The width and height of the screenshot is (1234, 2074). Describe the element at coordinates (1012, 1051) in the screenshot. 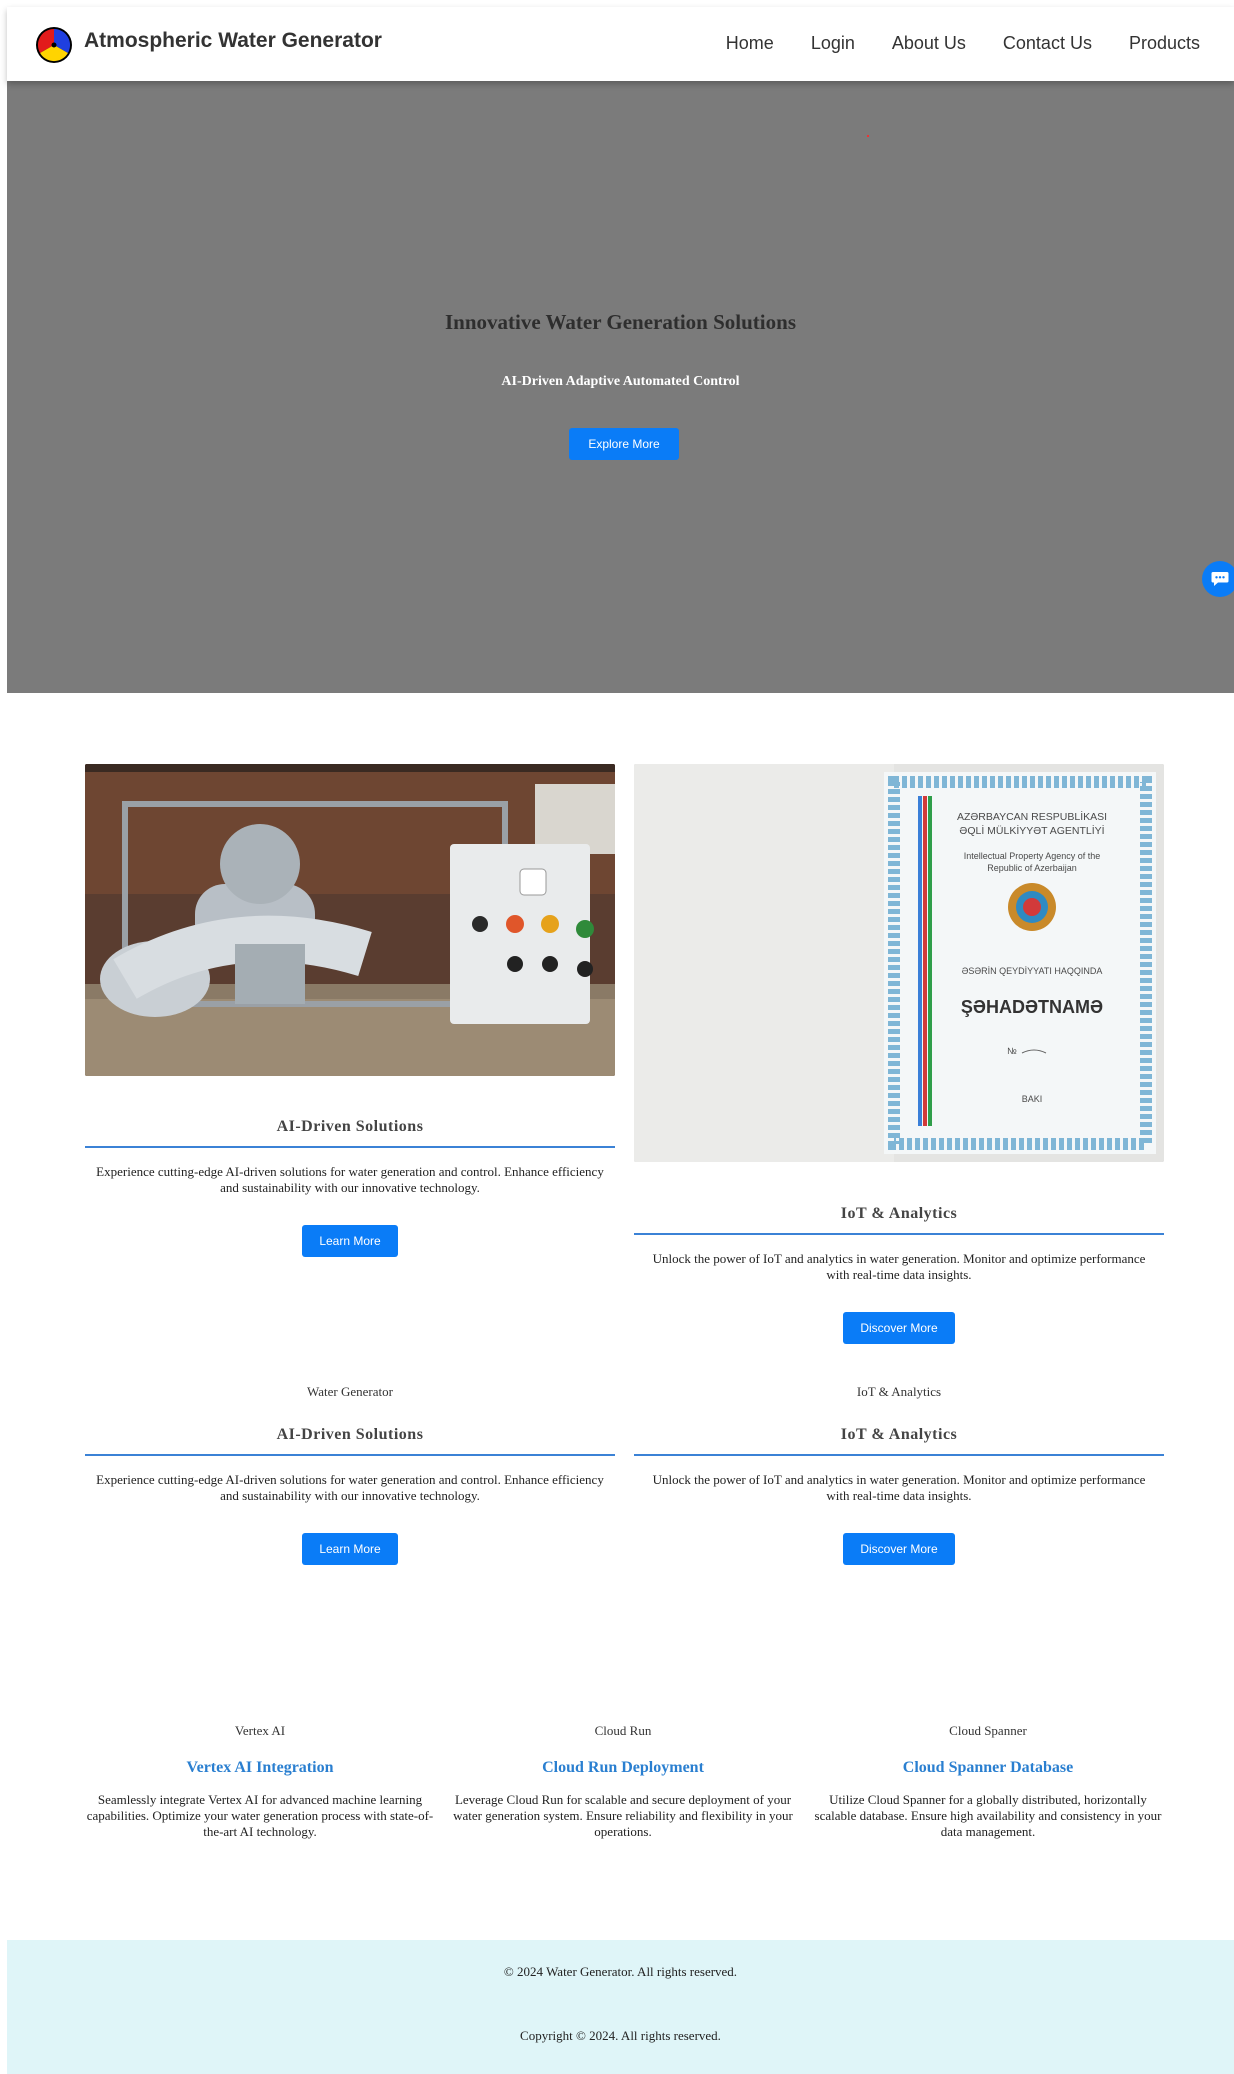

I see `cert-line-7: №` at that location.